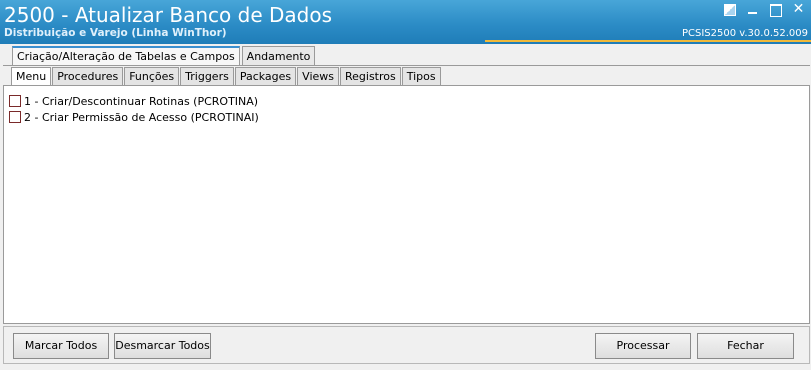 This screenshot has width=811, height=370. What do you see at coordinates (421, 76) in the screenshot?
I see `tab-tipos: Tipos` at bounding box center [421, 76].